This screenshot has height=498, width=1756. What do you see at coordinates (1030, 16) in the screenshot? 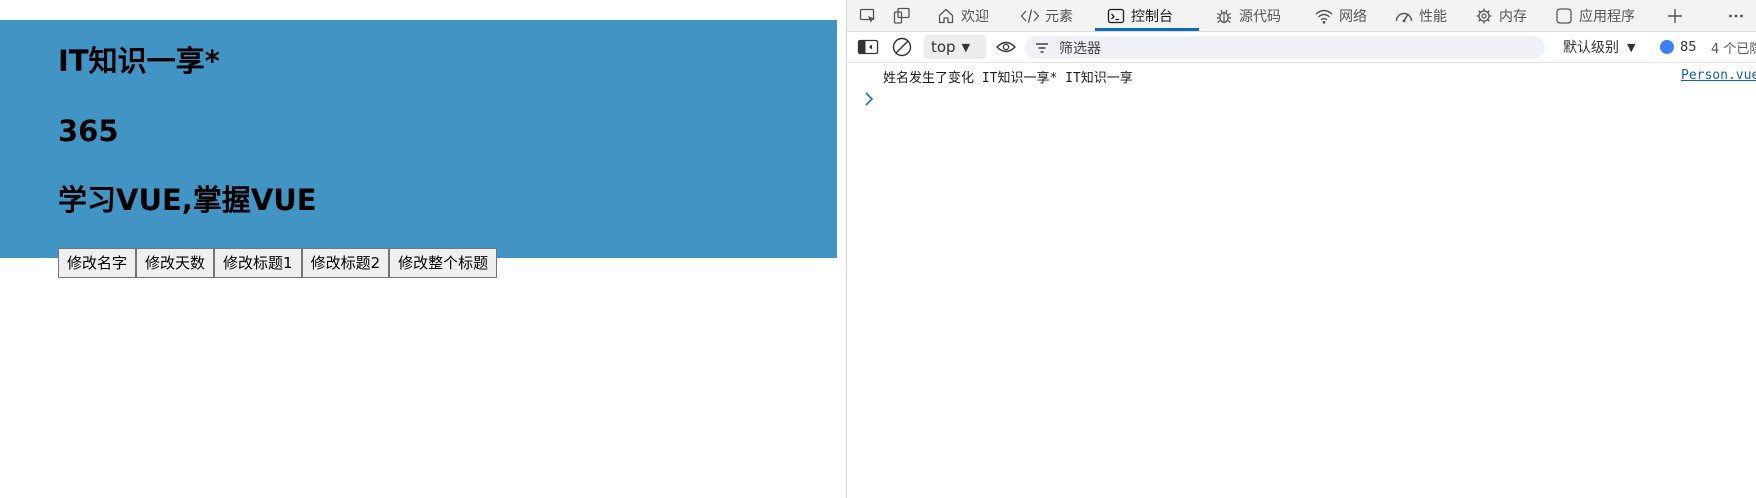
I see `code-icon` at bounding box center [1030, 16].